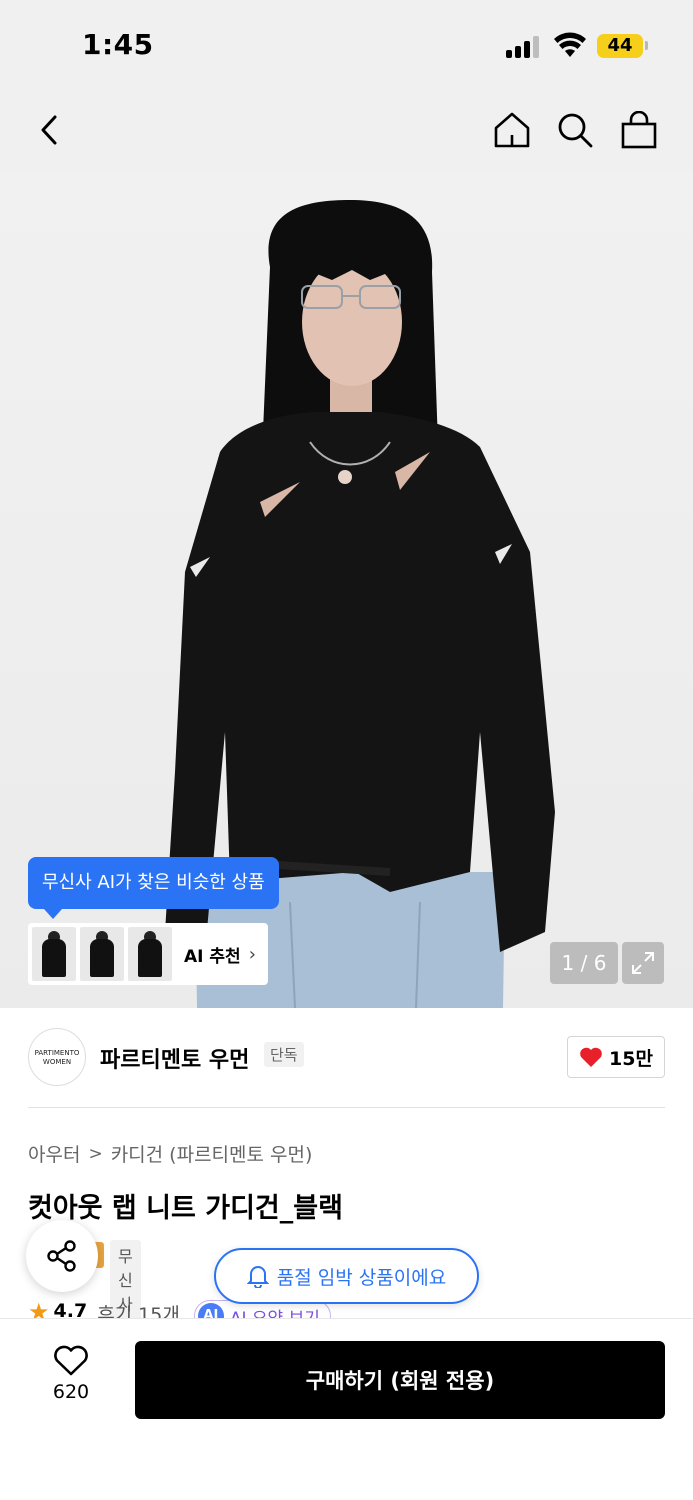 The height and width of the screenshot is (1500, 693). I want to click on soldout-notice: 품절 임박 상품이에요, so click(346, 1276).